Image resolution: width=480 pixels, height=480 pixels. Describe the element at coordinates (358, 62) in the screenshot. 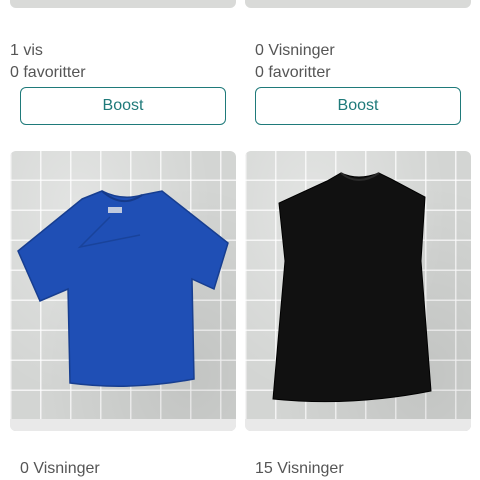

I see `listing-stats-2: 0 Visninger 0 favoritter` at that location.